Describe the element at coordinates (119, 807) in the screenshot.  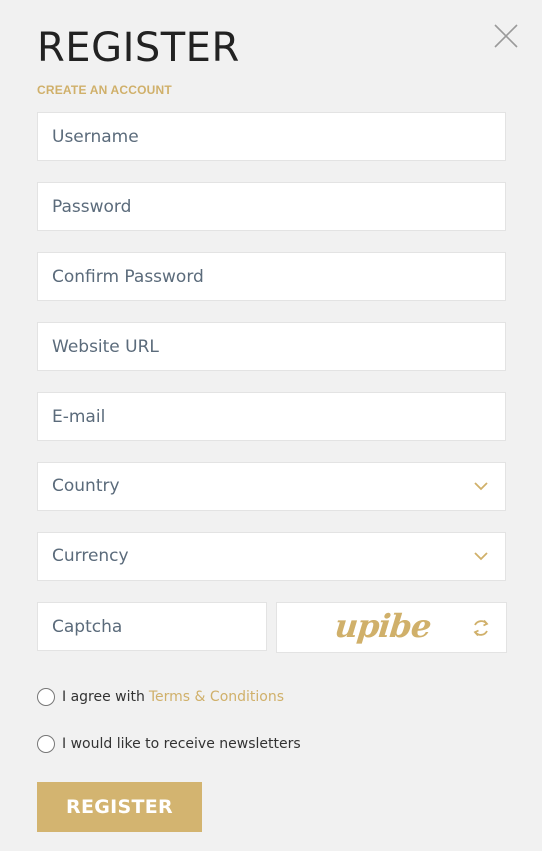
I see `register-button: REGISTER` at that location.